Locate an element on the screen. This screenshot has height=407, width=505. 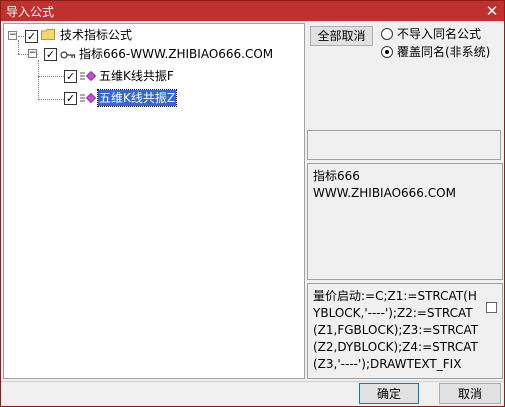
deselect-all-button: 全部取消 is located at coordinates (341, 36).